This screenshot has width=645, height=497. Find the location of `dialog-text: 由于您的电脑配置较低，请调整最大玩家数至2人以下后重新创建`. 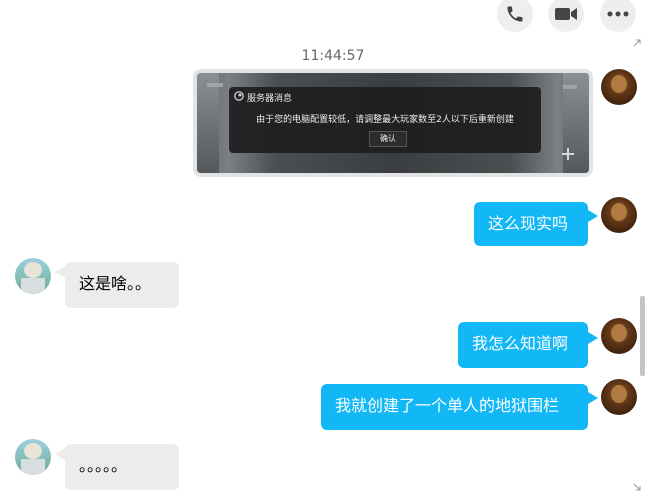

dialog-text: 由于您的电脑配置较低，请调整最大玩家数至2人以下后重新创建 is located at coordinates (385, 120).